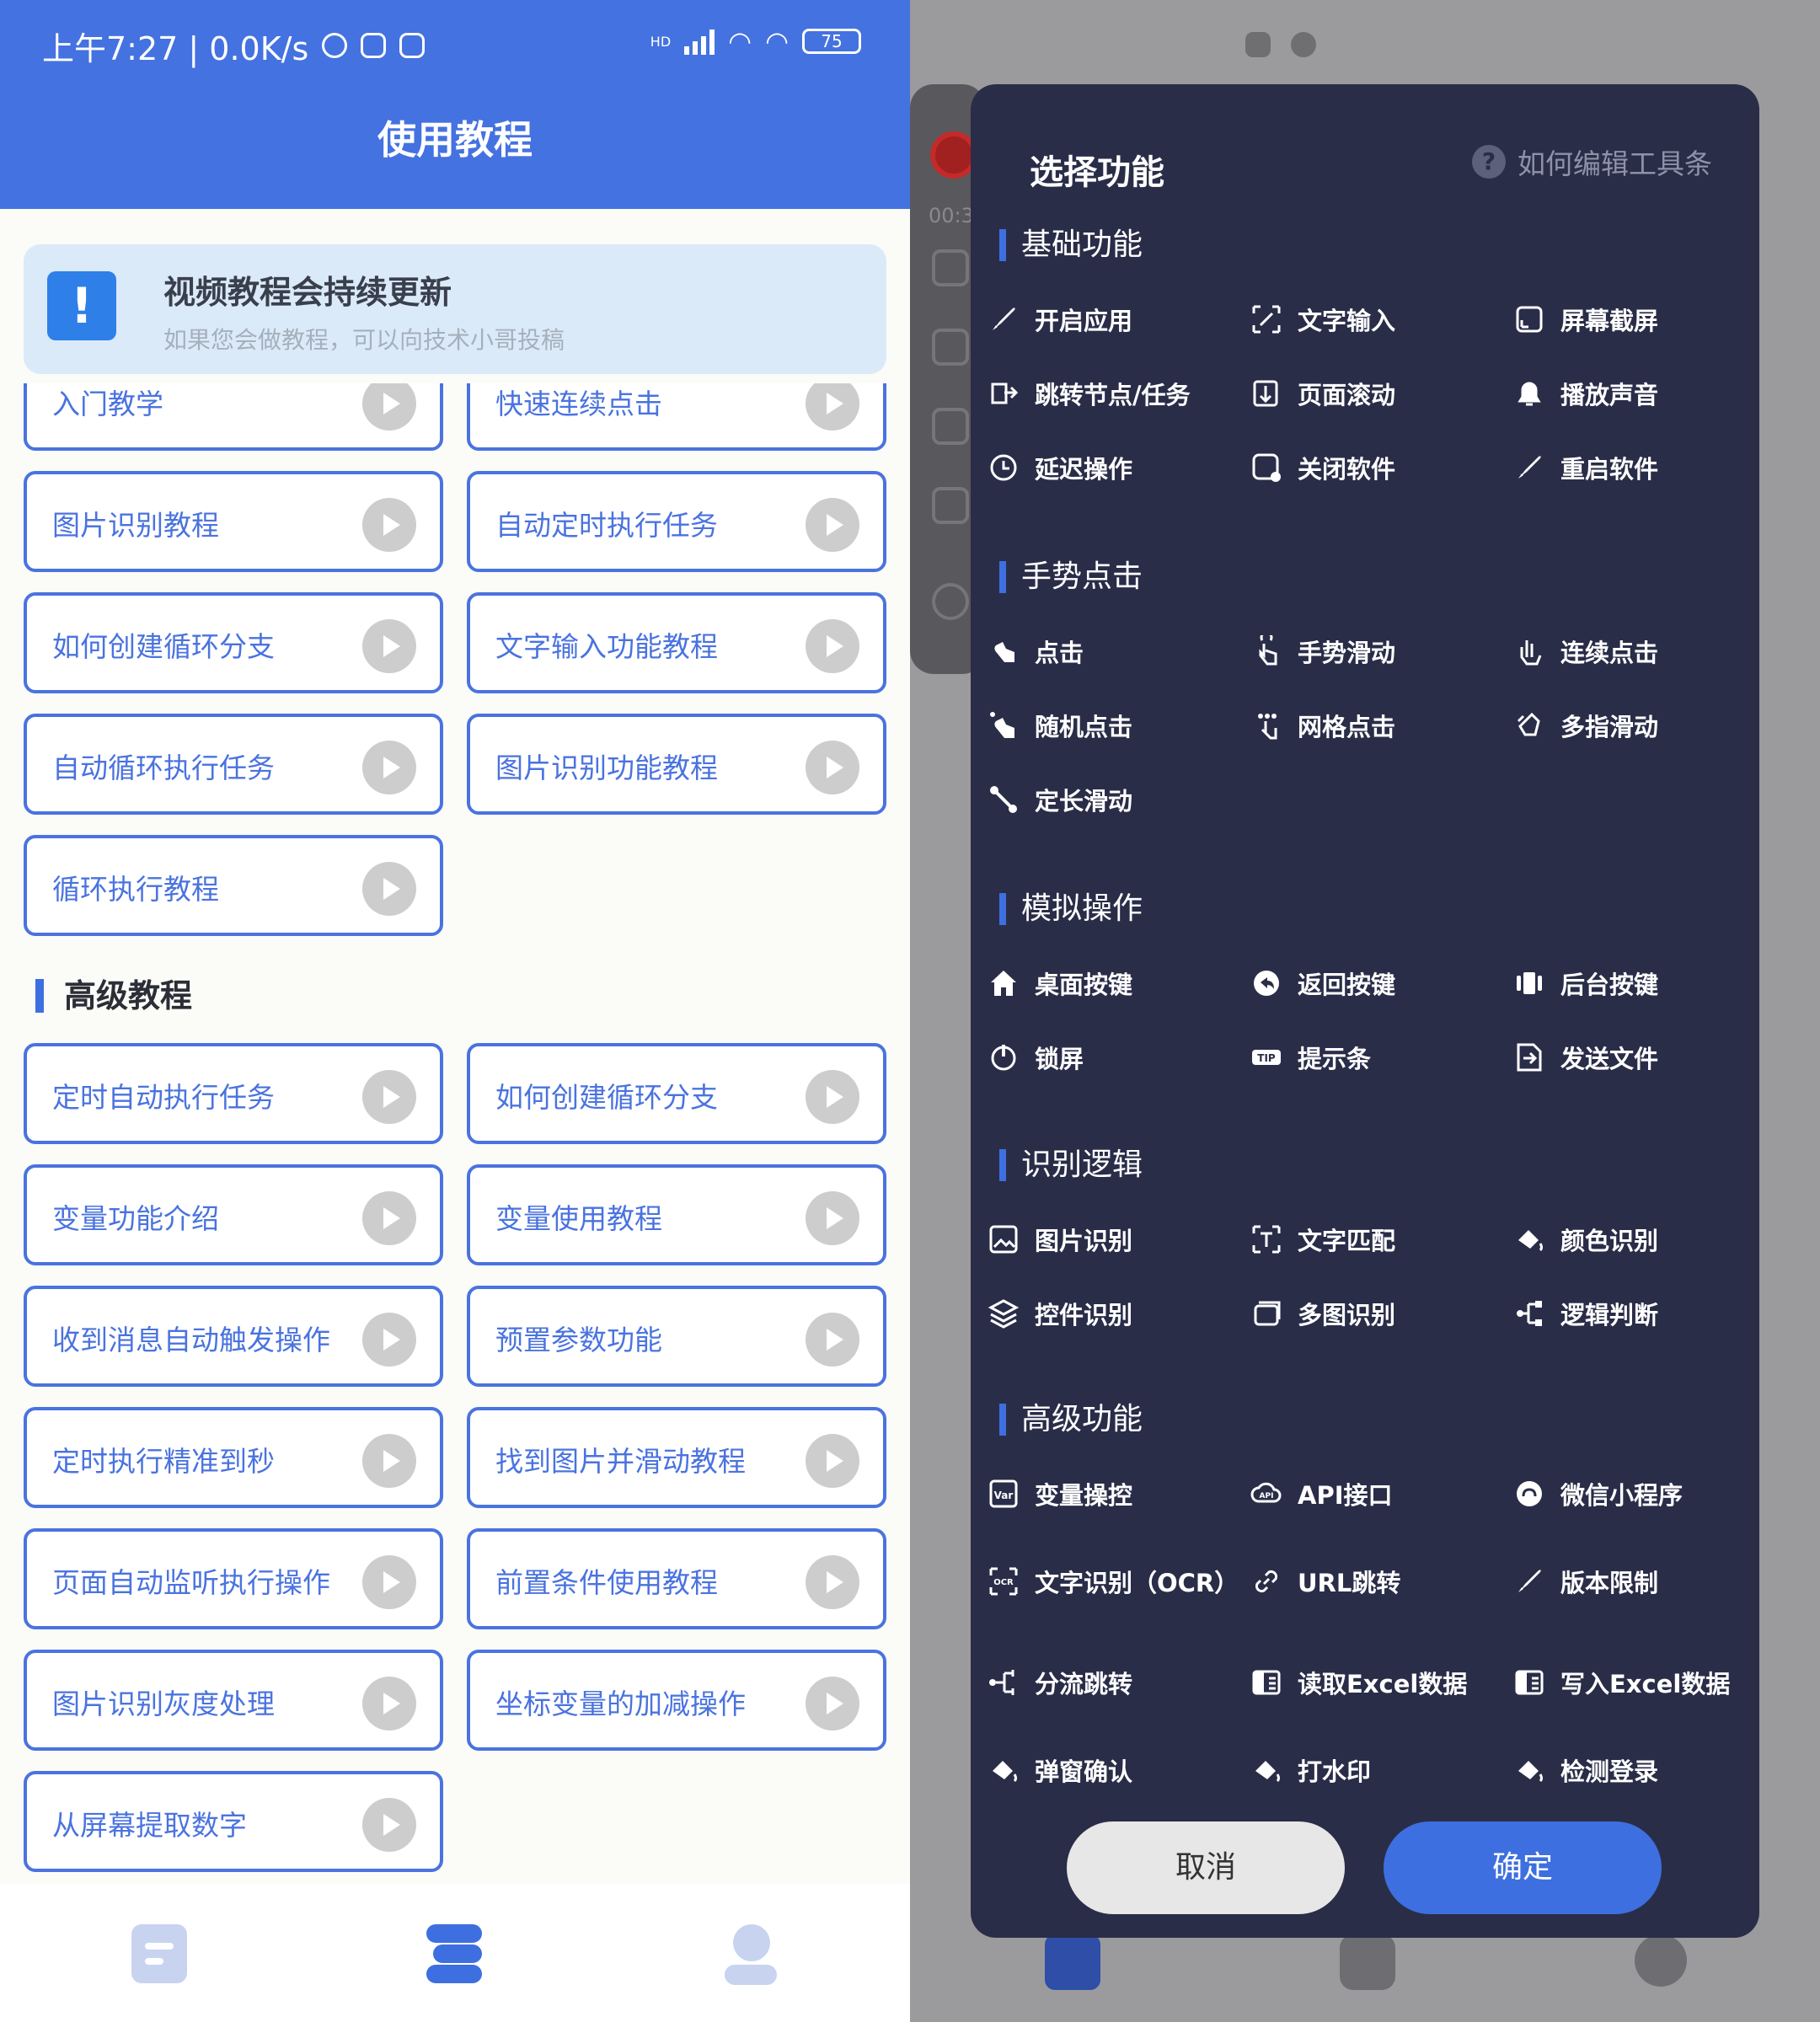 This screenshot has width=1820, height=2022. Describe the element at coordinates (233, 1821) in the screenshot. I see `advanced-tutorial-card: 从屏幕提取数字` at that location.